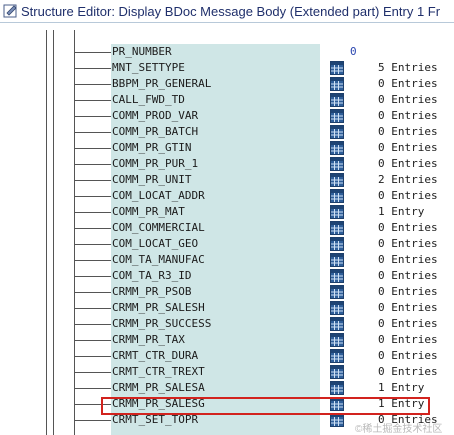 Image resolution: width=454 pixels, height=435 pixels. I want to click on tree-row: COMM_PR_BATCH 0 Entries, so click(227, 132).